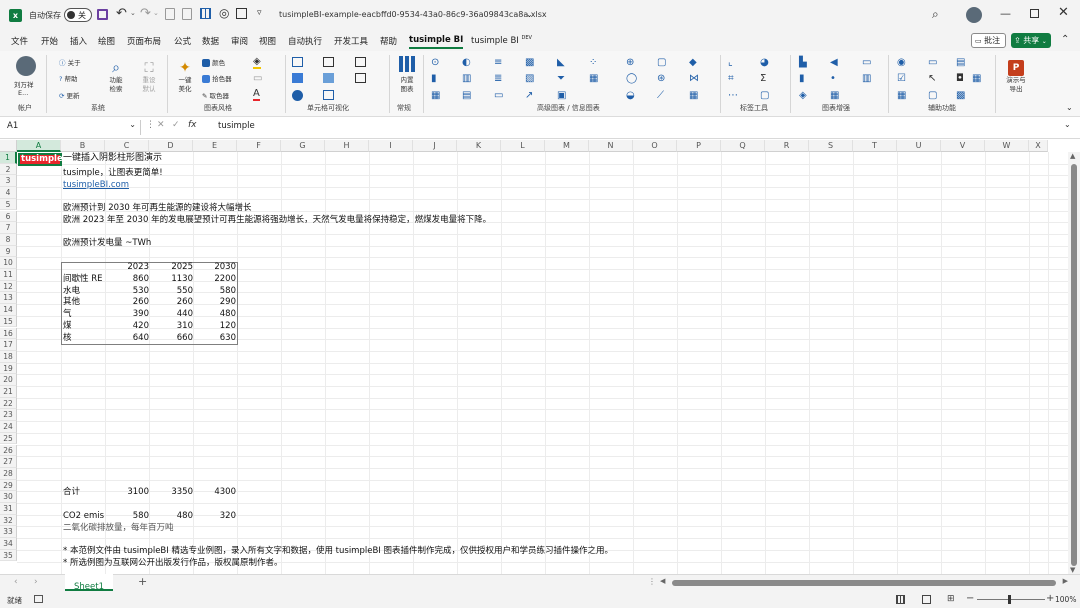 This screenshot has width=1080, height=608. Describe the element at coordinates (176, 125) in the screenshot. I see `confirm-formula-icon: ✓` at that location.